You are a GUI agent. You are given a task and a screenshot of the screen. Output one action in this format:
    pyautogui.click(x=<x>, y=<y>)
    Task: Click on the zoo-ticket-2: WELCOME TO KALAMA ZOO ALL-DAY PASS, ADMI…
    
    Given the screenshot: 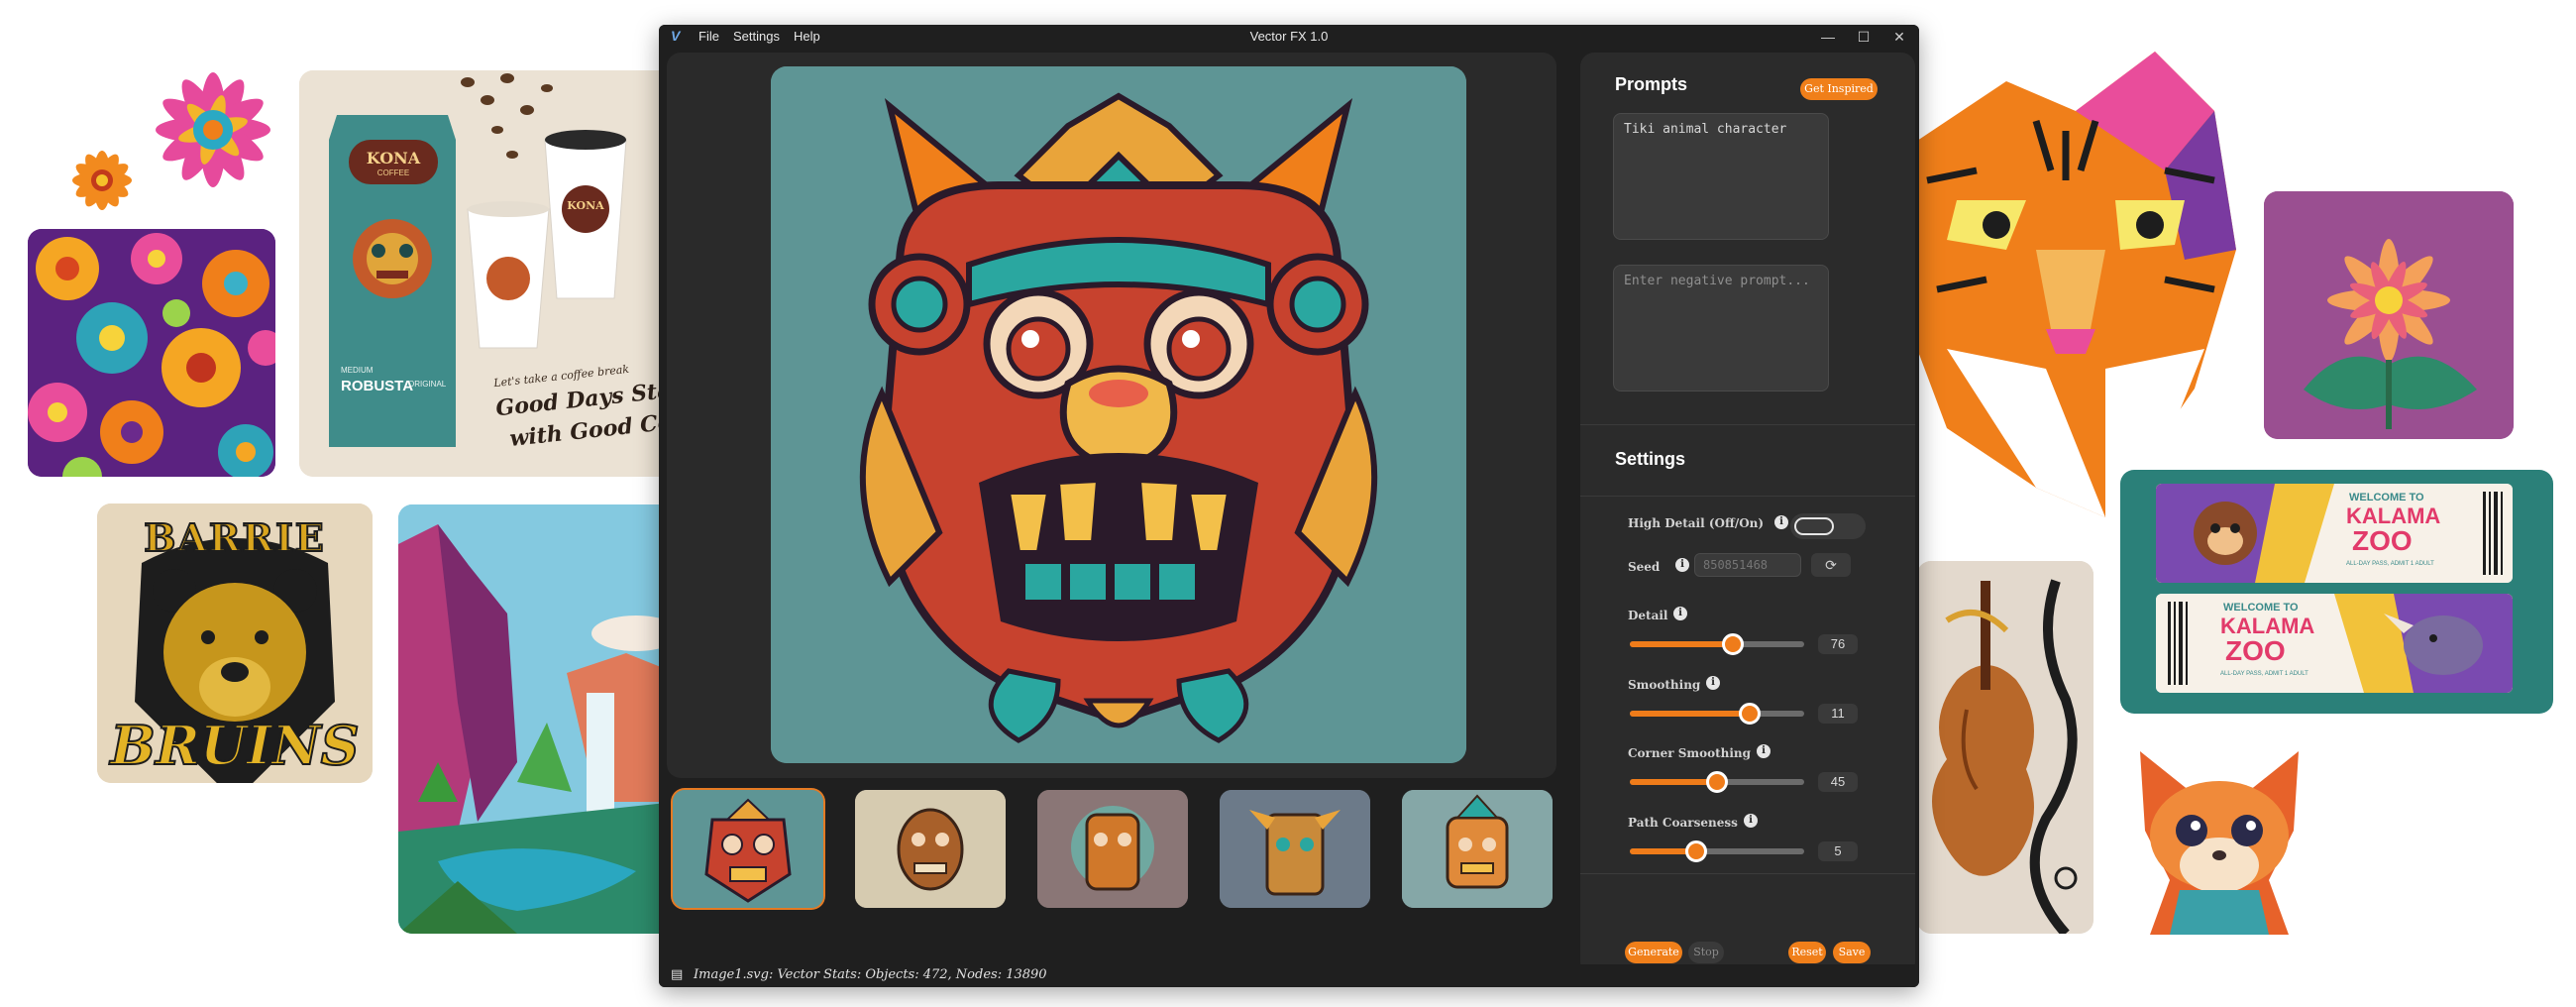 What is the action you would take?
    pyautogui.click(x=2334, y=644)
    